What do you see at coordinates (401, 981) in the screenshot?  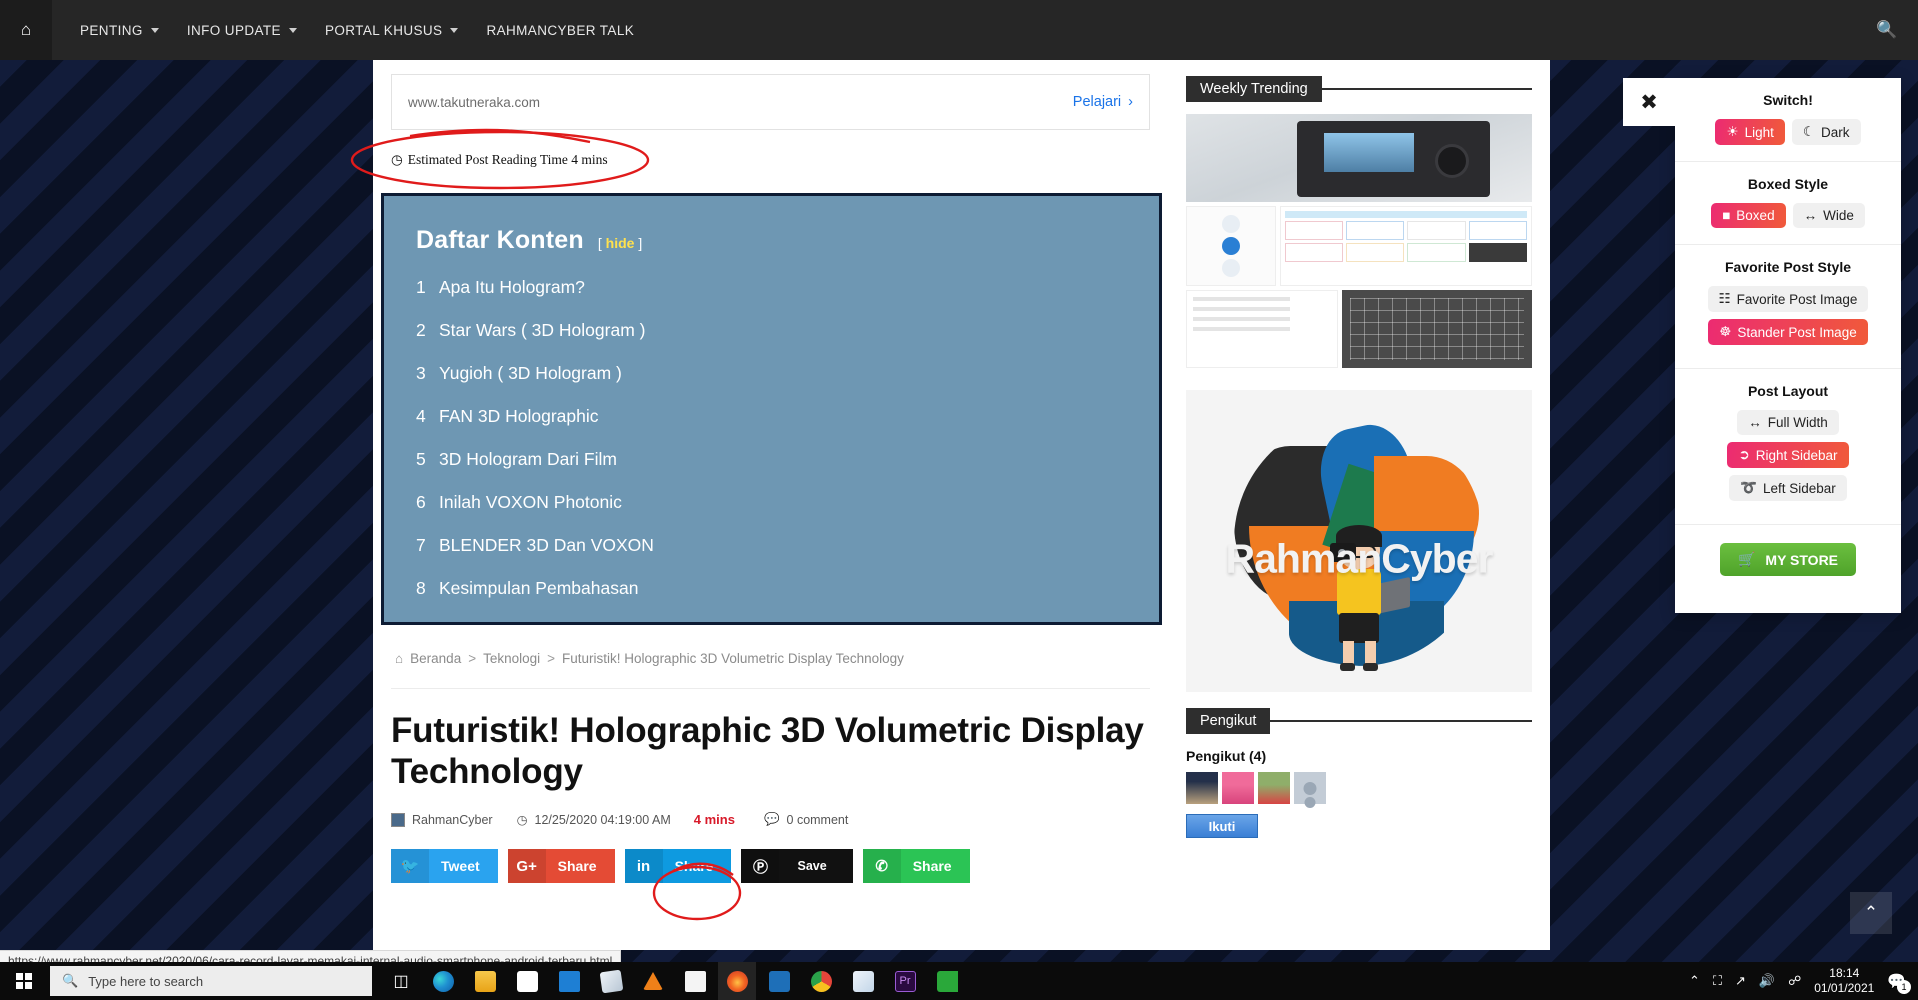 I see `task-view-icon: ◫` at bounding box center [401, 981].